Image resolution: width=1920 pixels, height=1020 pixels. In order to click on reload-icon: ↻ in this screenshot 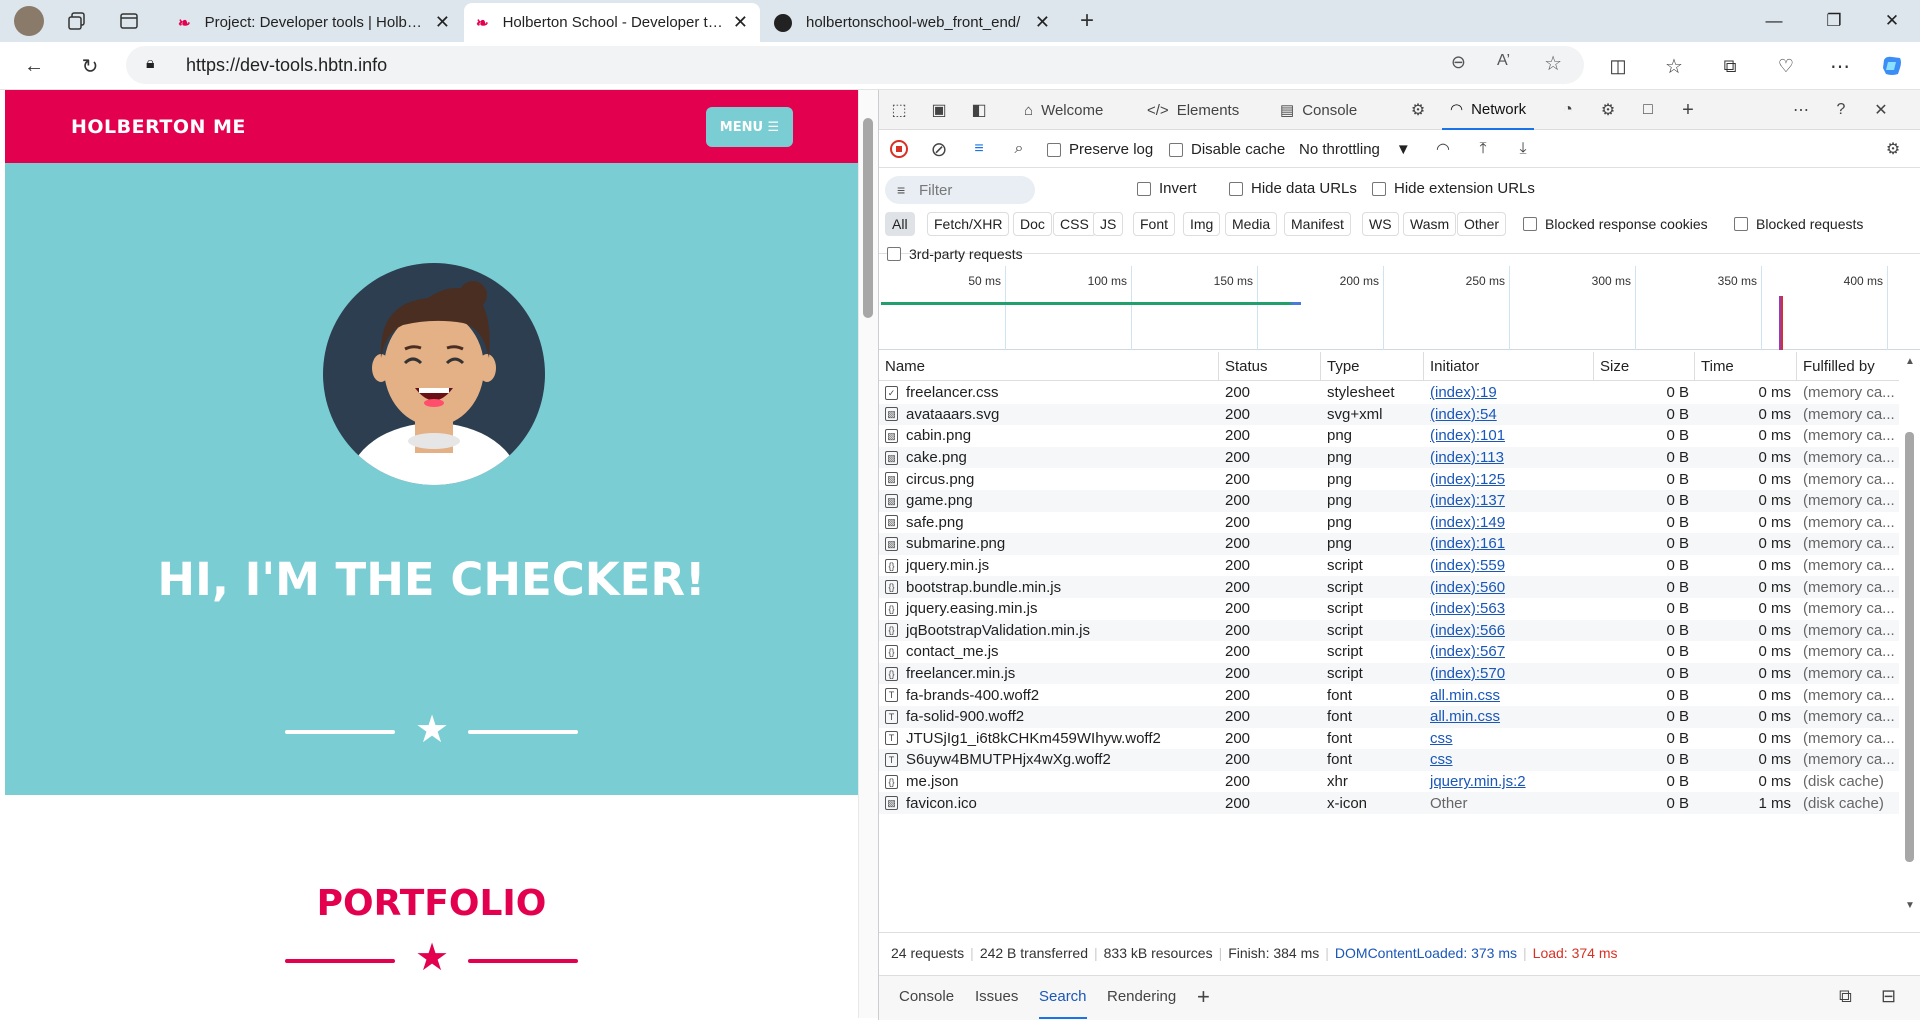, I will do `click(90, 66)`.